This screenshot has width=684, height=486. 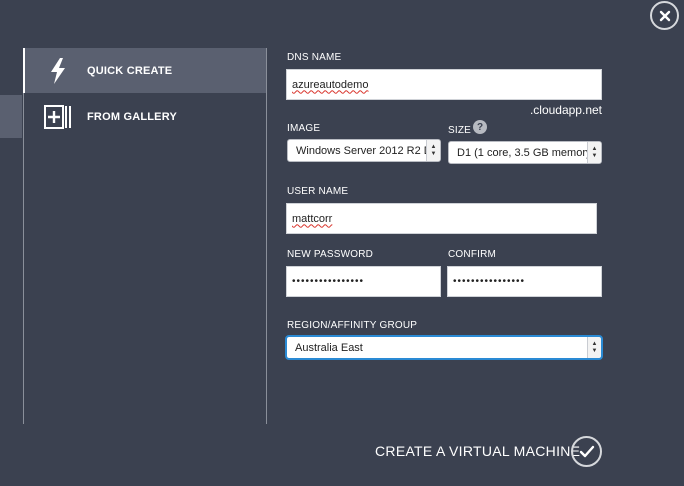 What do you see at coordinates (11, 116) in the screenshot?
I see `left-edge-accent` at bounding box center [11, 116].